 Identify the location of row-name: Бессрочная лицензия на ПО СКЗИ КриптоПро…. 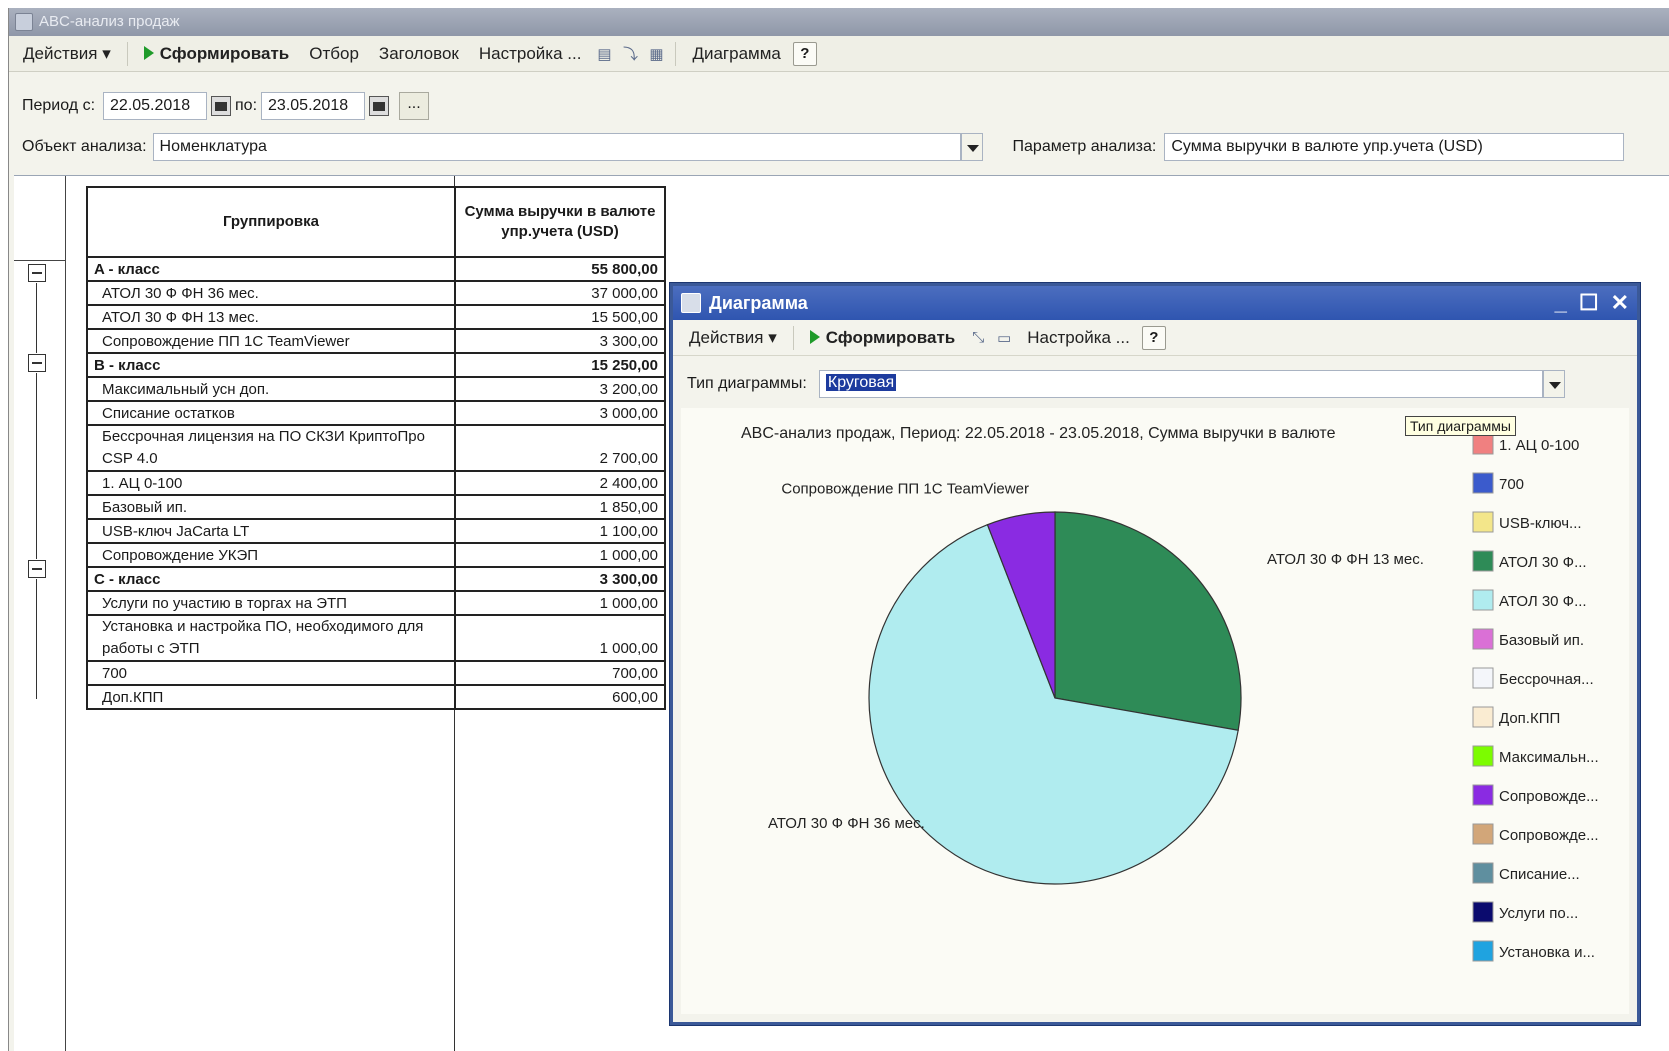
(271, 448).